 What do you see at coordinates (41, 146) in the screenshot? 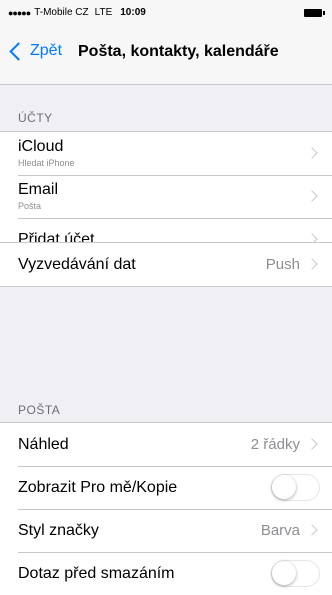
I see `account-title: iCloud` at bounding box center [41, 146].